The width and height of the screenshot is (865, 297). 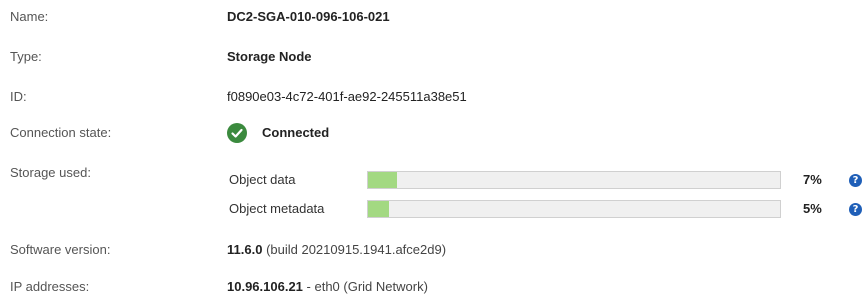 What do you see at coordinates (269, 56) in the screenshot?
I see `type-value: Storage Node` at bounding box center [269, 56].